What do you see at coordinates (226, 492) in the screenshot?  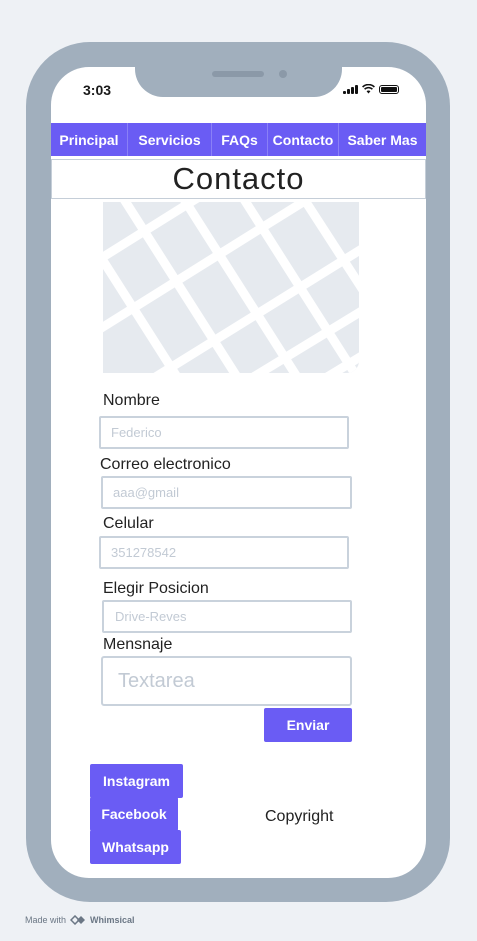 I see `email-field: aaa@gmail` at bounding box center [226, 492].